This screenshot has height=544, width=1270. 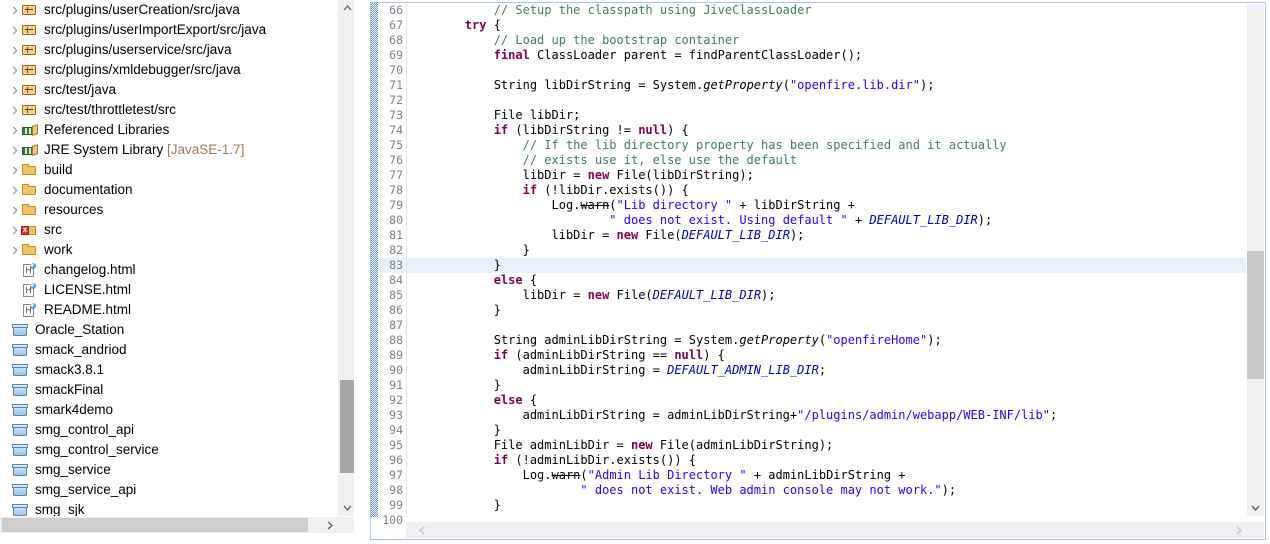 I want to click on editor-scroll-right-icon, so click(x=1239, y=530).